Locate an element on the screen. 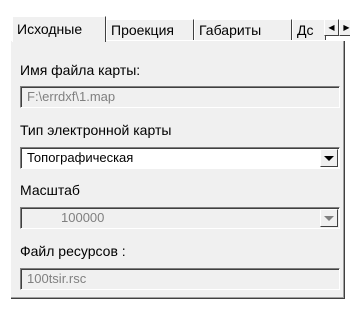 The image size is (350, 323). tab-strip: Исходные Проекция Габариты Дс ◀ ▶ is located at coordinates (181, 29).